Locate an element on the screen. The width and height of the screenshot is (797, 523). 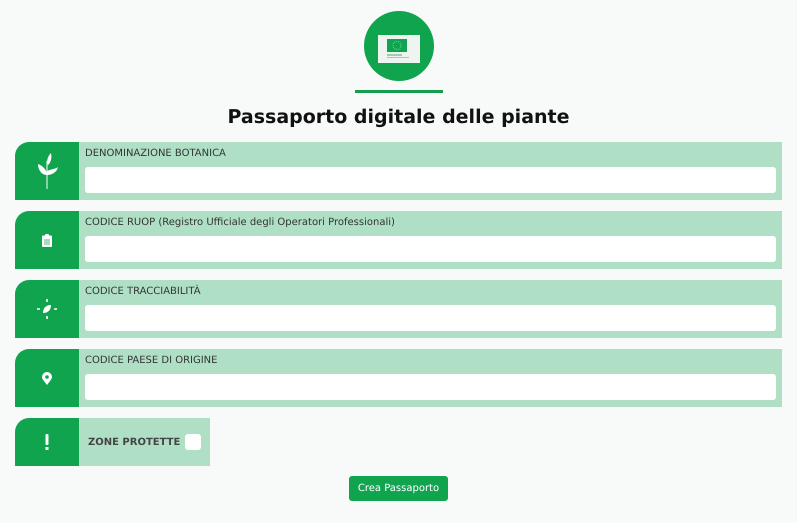
exclamation-icon is located at coordinates (47, 442).